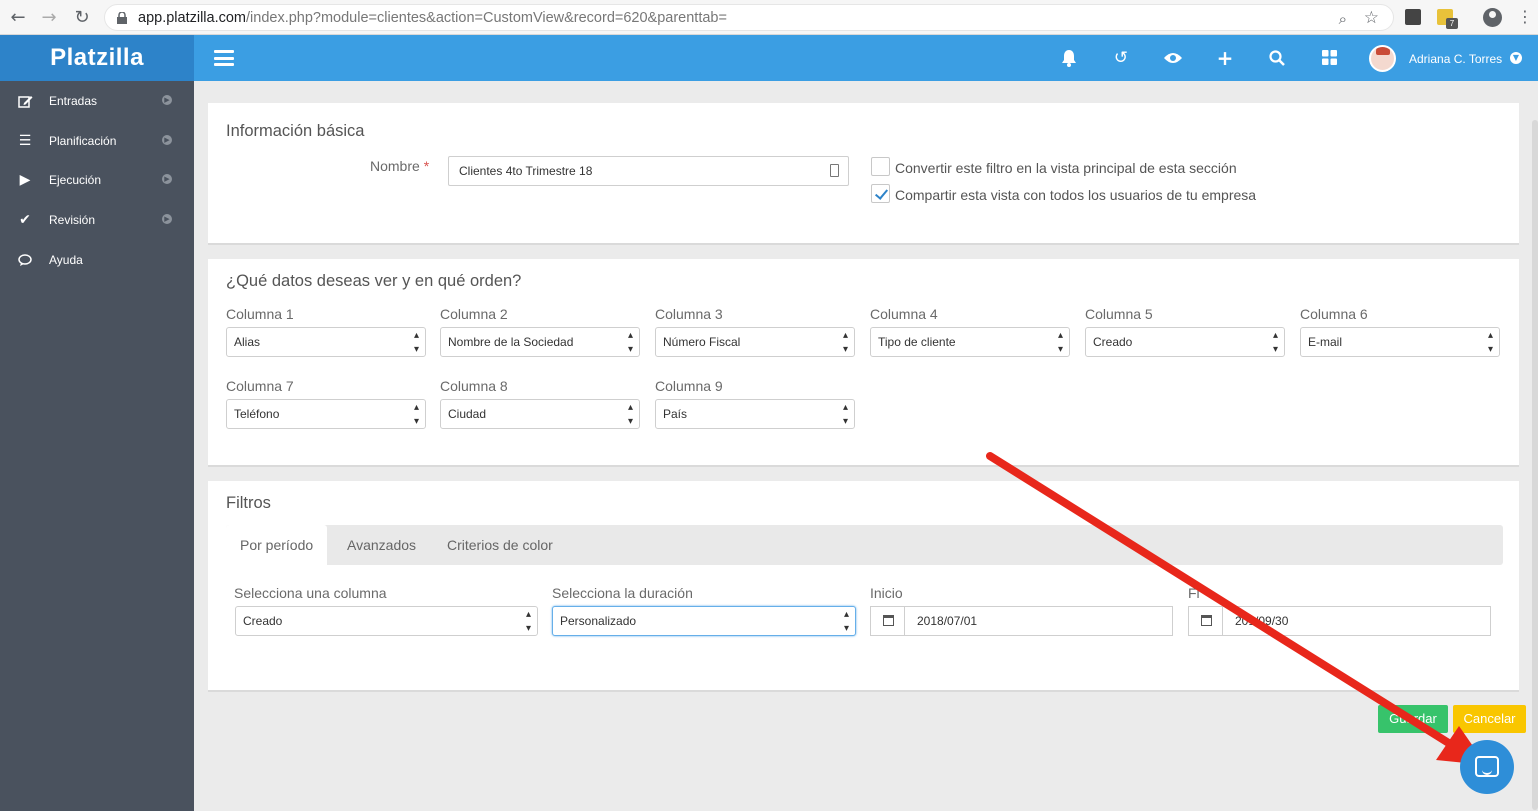 Image resolution: width=1538 pixels, height=811 pixels. What do you see at coordinates (25, 141) in the screenshot?
I see `list-icon: ☰` at bounding box center [25, 141].